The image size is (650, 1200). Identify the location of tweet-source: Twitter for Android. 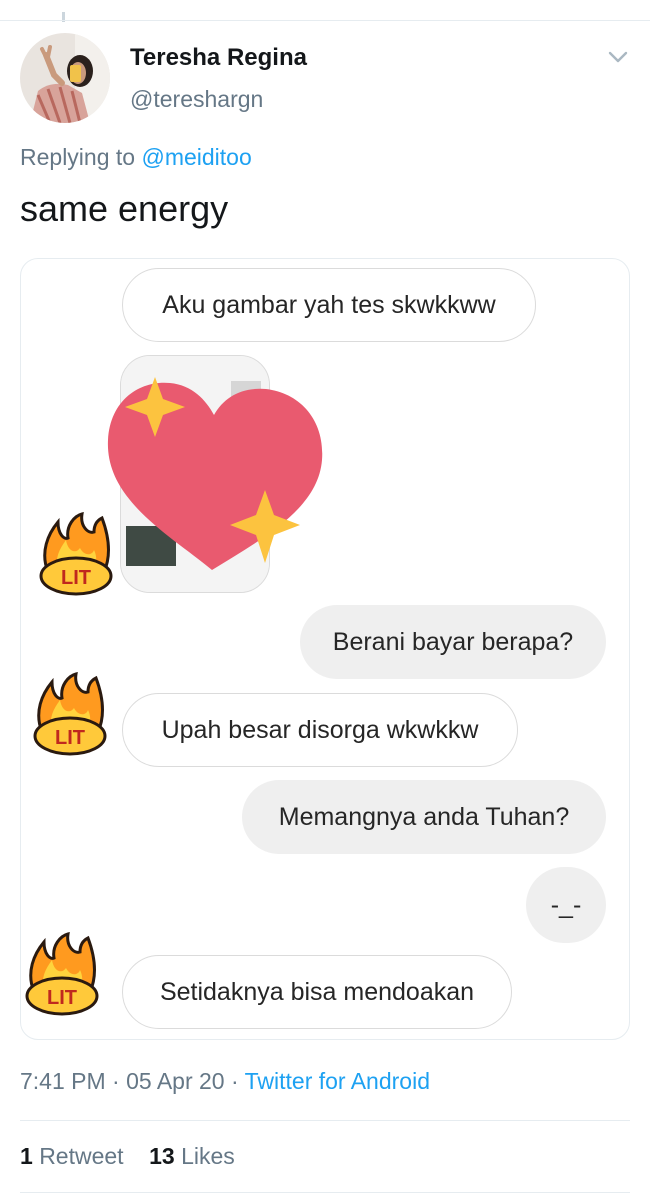
(337, 1081).